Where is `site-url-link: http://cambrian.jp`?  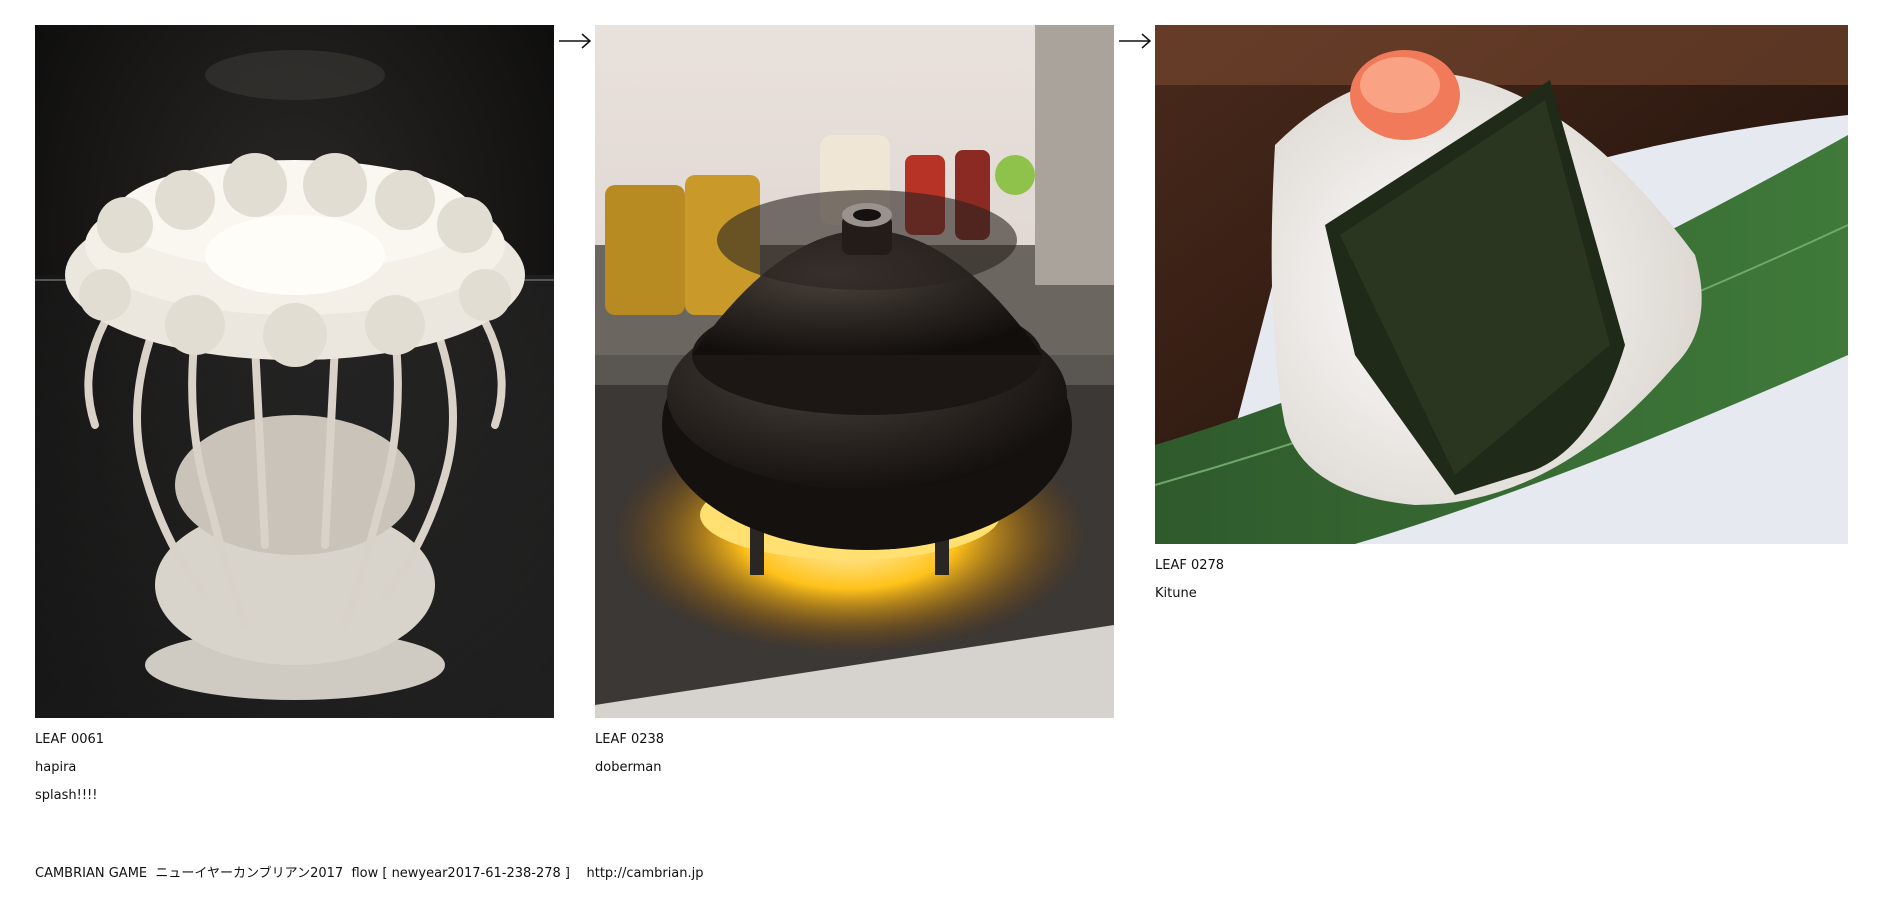 site-url-link: http://cambrian.jp is located at coordinates (645, 874).